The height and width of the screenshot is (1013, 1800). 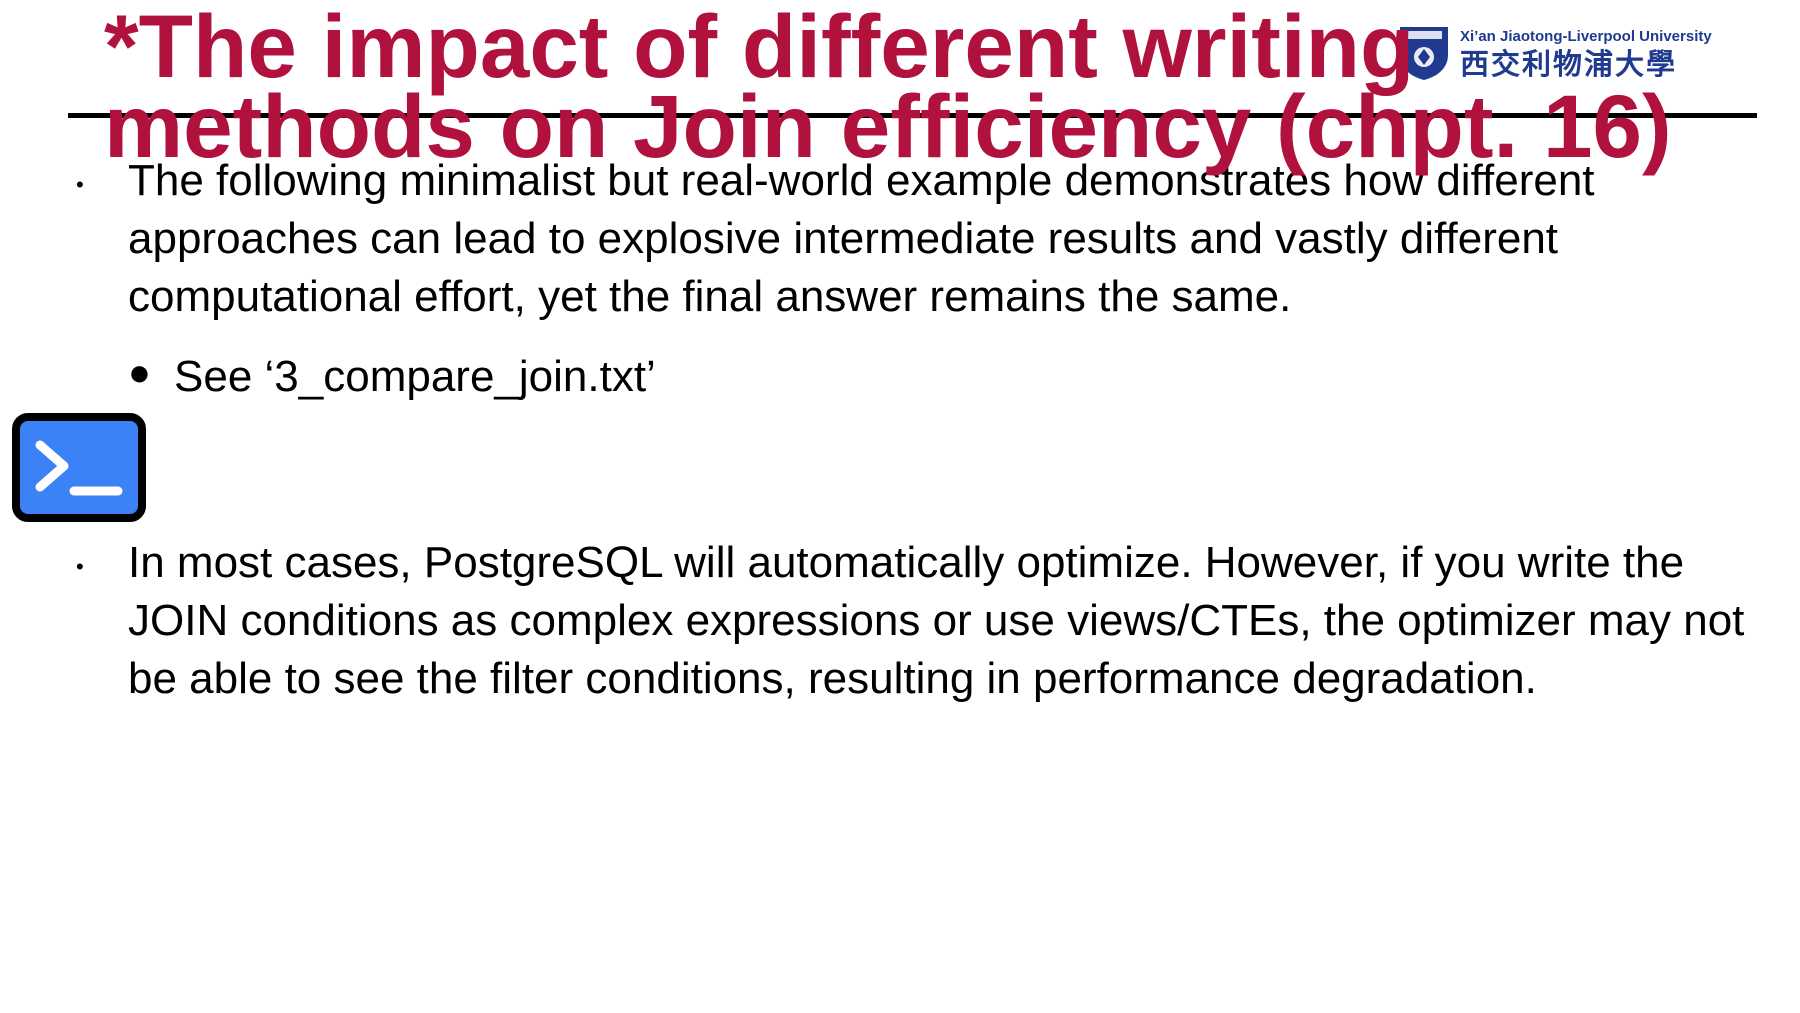 What do you see at coordinates (79, 467) in the screenshot?
I see `terminal-icon` at bounding box center [79, 467].